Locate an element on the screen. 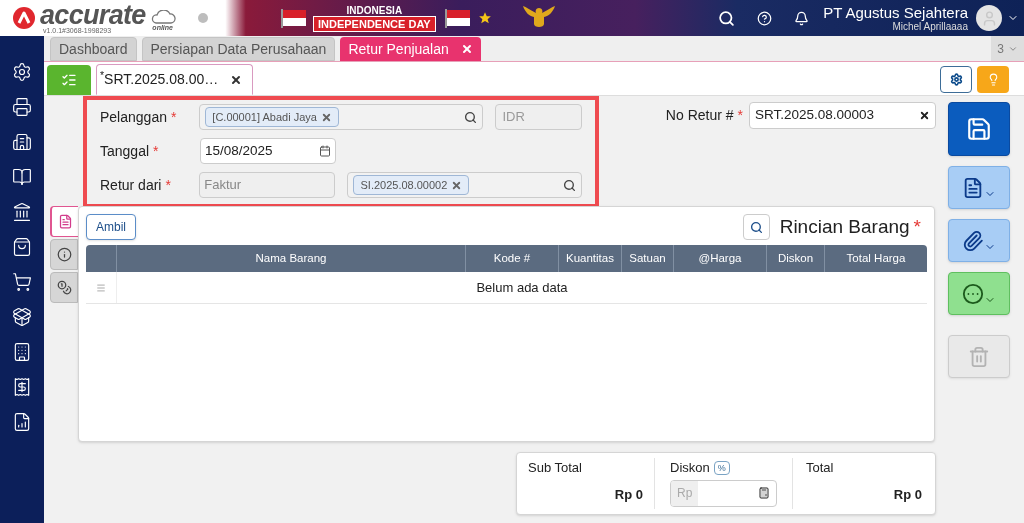 This screenshot has width=1024, height=523. column-header: Total Harga is located at coordinates (876, 258).